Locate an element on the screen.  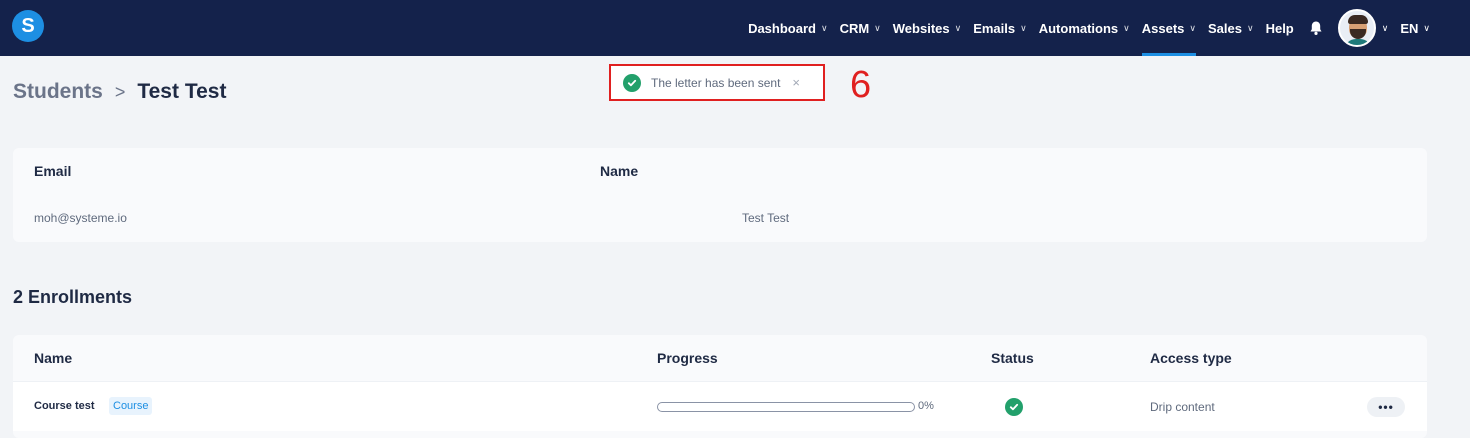
nav-item-websites: Websites ∨ is located at coordinates (927, 28).